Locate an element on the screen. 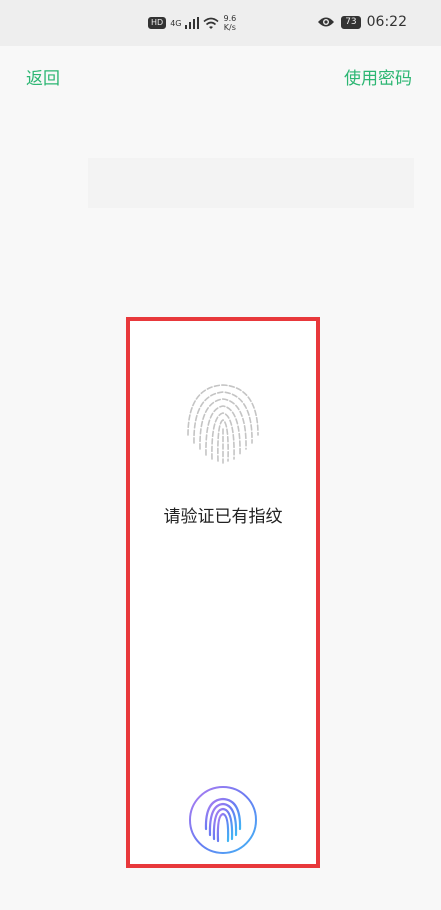 This screenshot has width=441, height=910. network-speed: 9.6 K/s is located at coordinates (229, 23).